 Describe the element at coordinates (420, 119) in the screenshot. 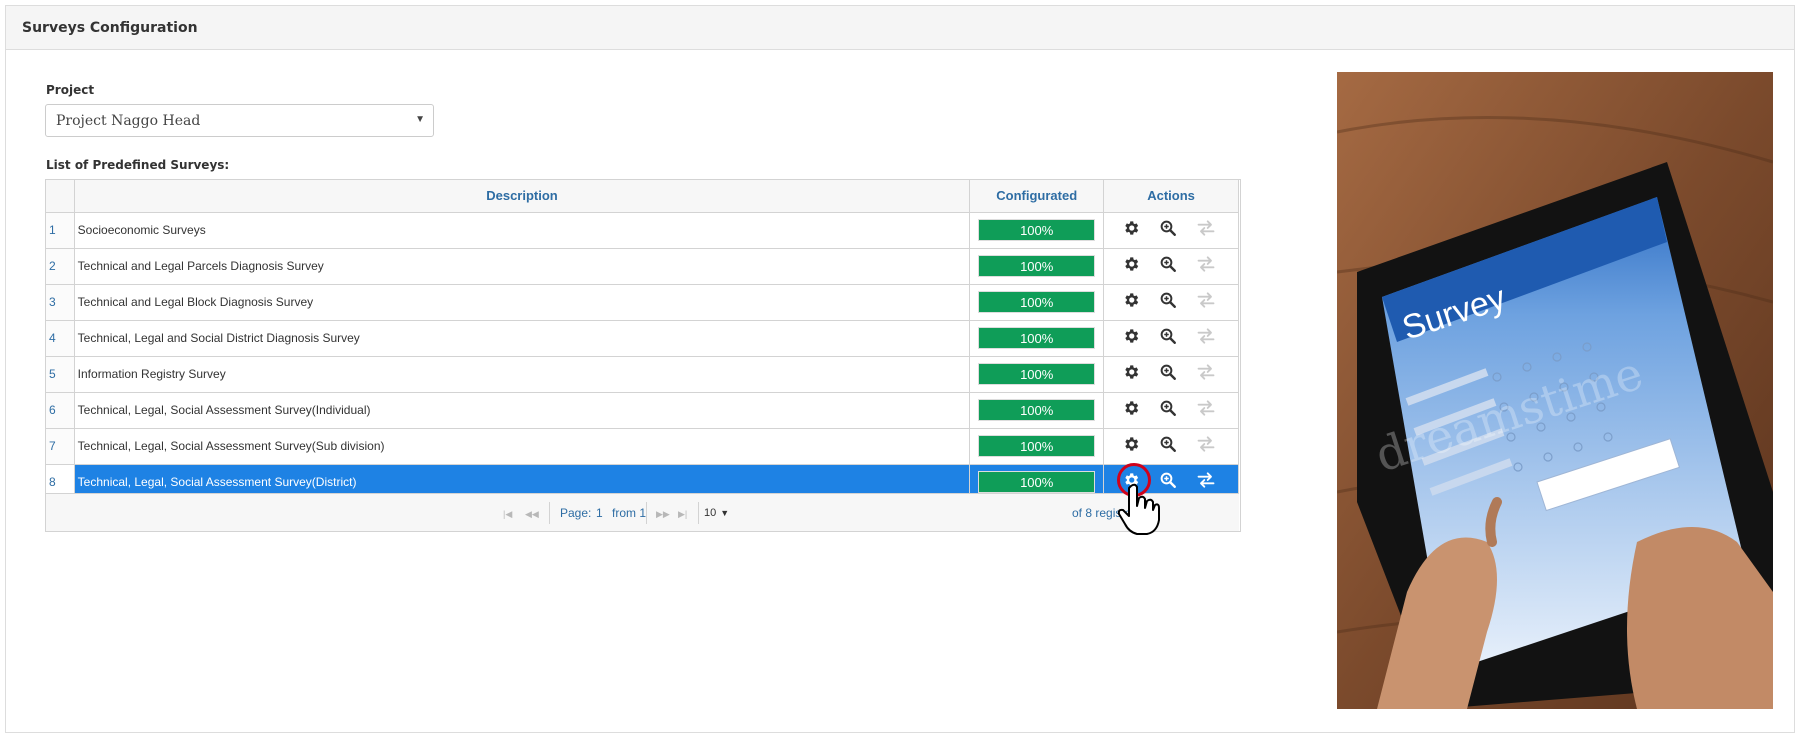

I see `chevron-down-icon: ▼` at that location.